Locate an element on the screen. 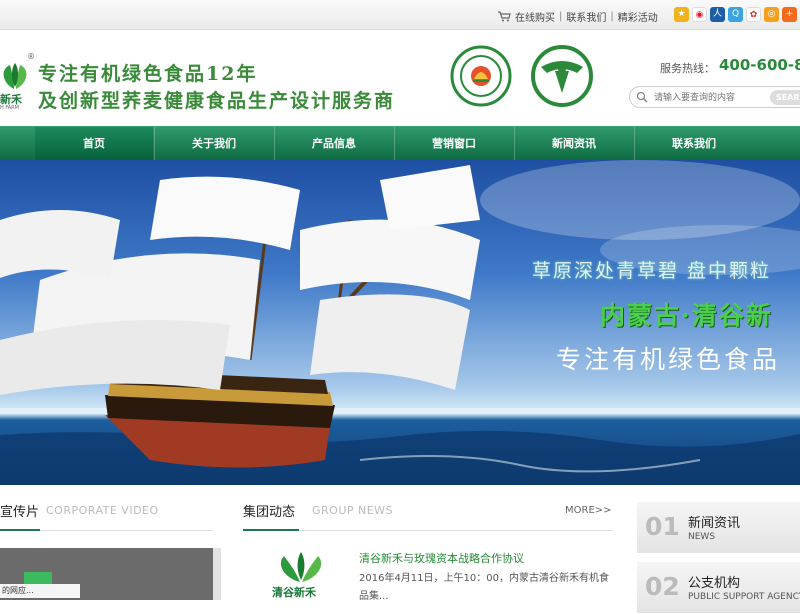  nav-home: 首页 is located at coordinates (94, 144).